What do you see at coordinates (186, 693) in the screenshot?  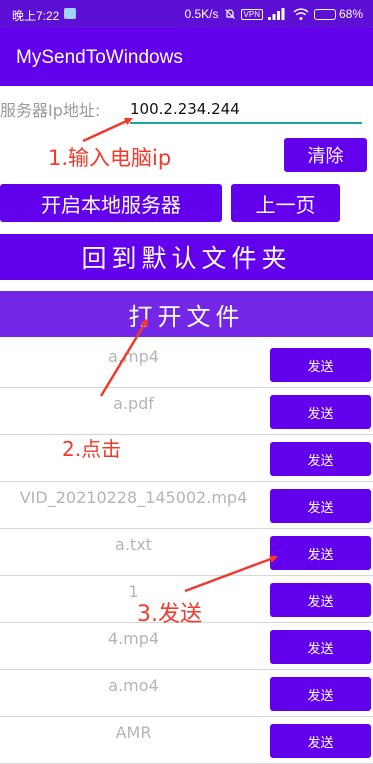 I see `list-item: a.mo4 发送` at bounding box center [186, 693].